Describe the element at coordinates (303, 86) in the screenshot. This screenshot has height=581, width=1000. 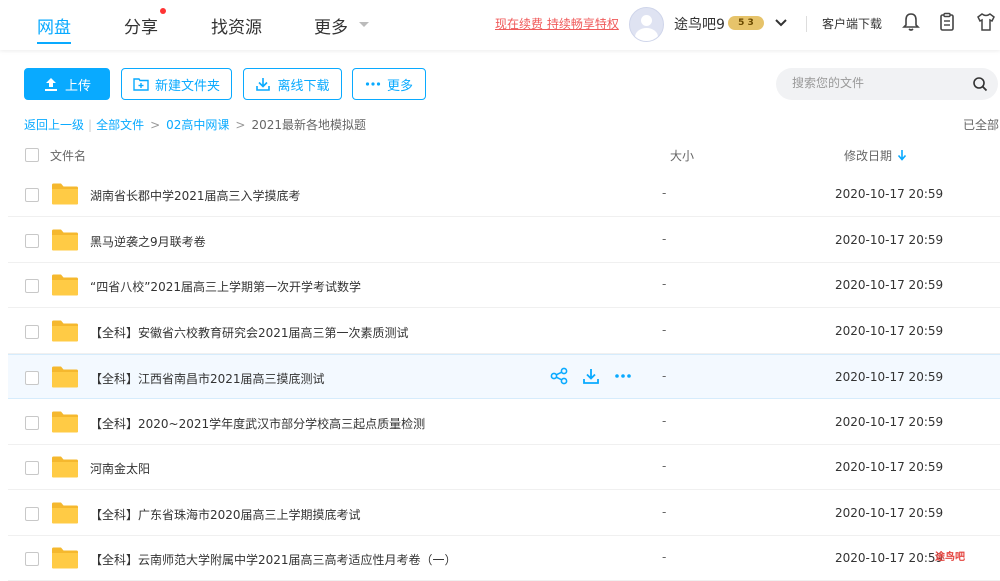
I see `offline-download-label: 离线下载` at that location.